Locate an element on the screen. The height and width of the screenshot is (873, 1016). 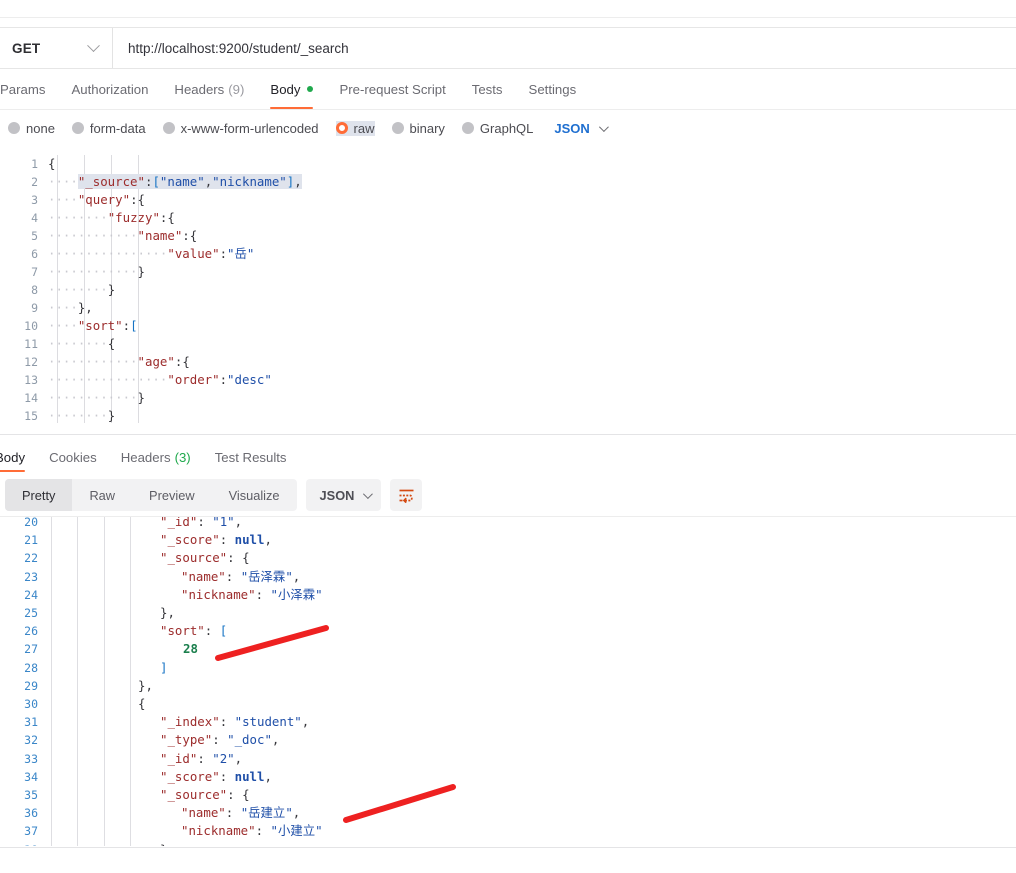
response-view-mode-group: Pretty Raw Preview Visualize is located at coordinates (151, 495).